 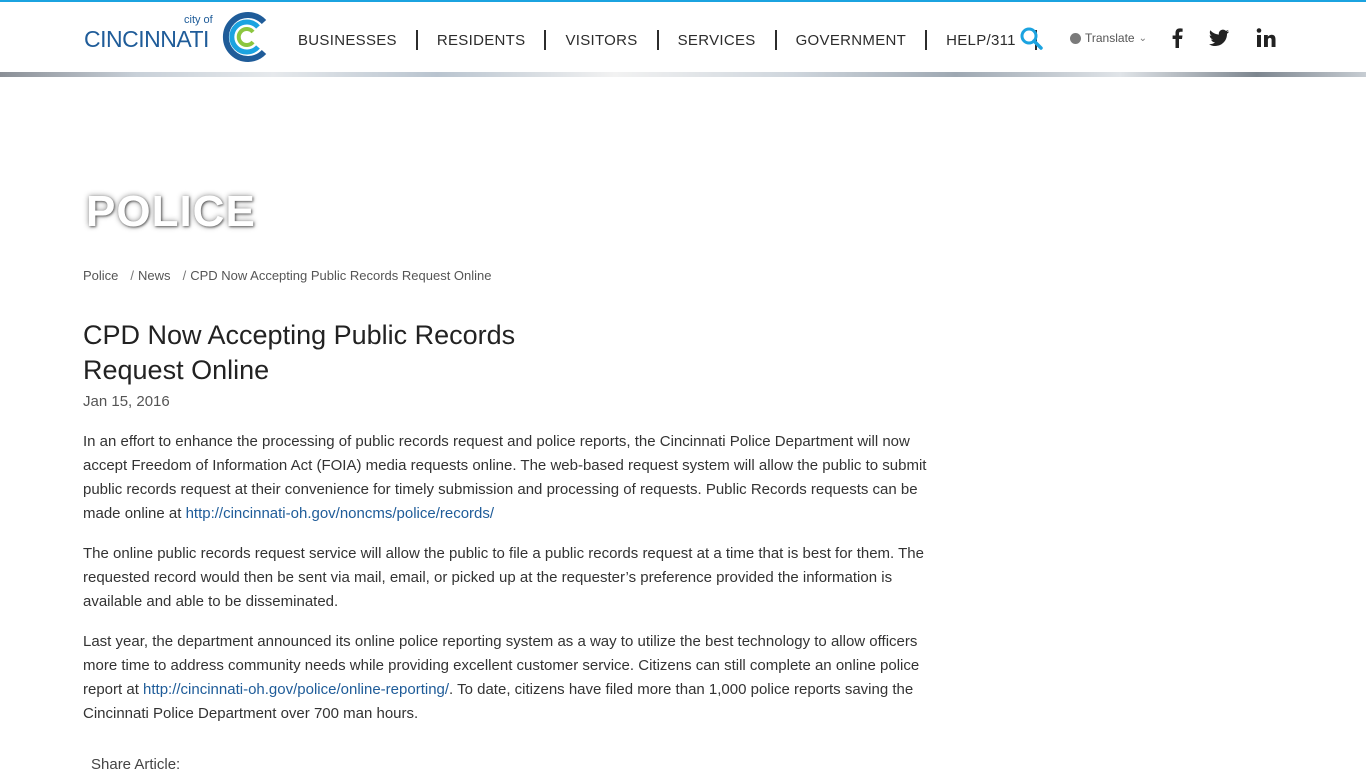 What do you see at coordinates (171, 212) in the screenshot?
I see `page-title: POLICE` at bounding box center [171, 212].